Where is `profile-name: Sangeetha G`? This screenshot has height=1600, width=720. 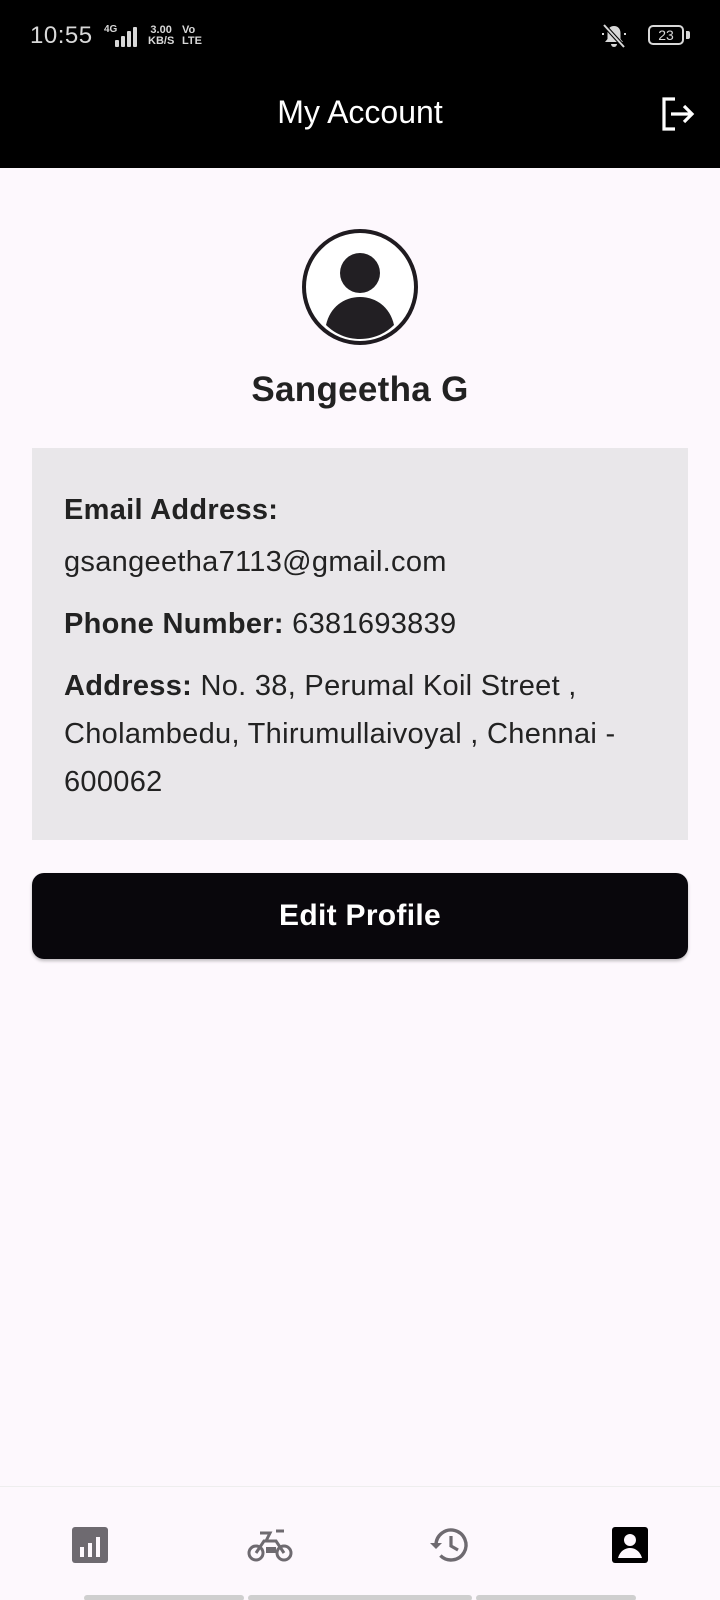
profile-name: Sangeetha G is located at coordinates (360, 389).